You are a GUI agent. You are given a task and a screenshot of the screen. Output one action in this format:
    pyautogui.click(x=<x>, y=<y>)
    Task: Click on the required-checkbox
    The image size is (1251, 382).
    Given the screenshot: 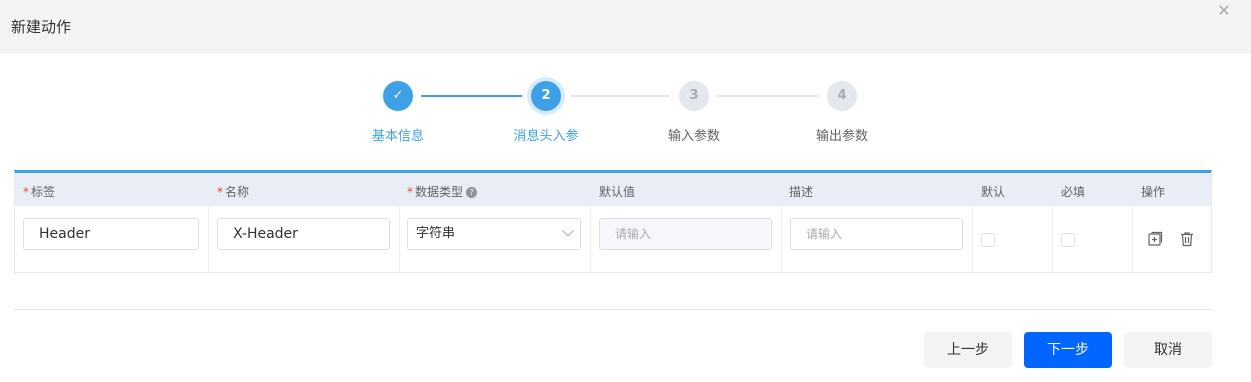 What is the action you would take?
    pyautogui.click(x=1068, y=240)
    